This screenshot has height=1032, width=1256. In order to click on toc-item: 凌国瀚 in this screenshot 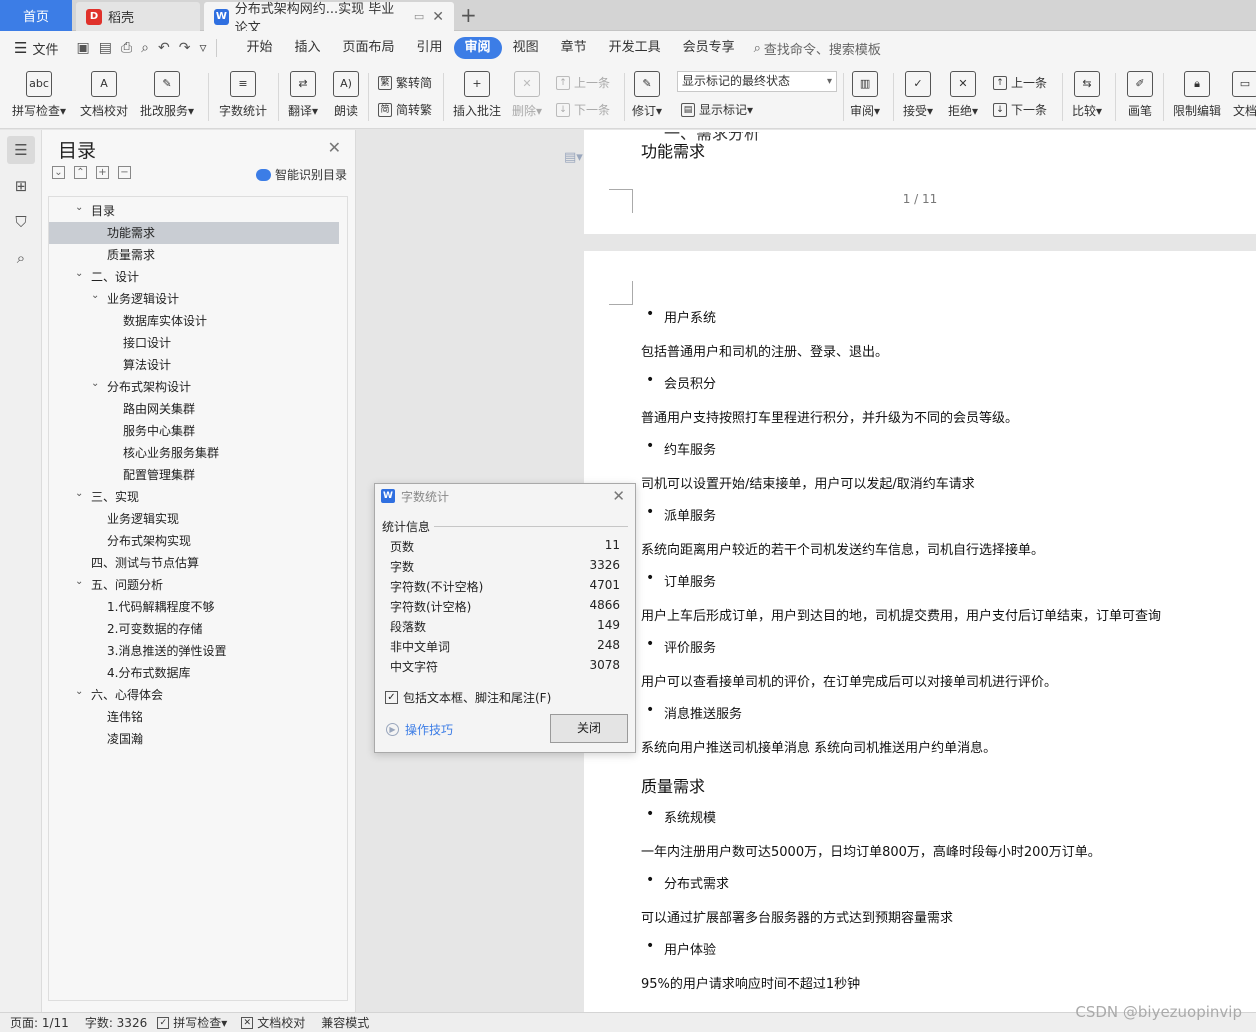, I will do `click(198, 739)`.